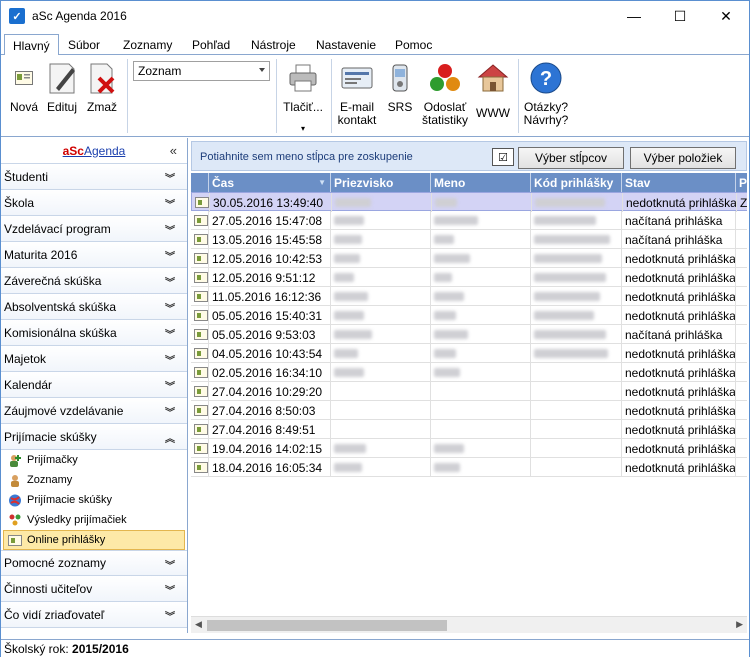  Describe the element at coordinates (469, 391) in the screenshot. I see `table-row: 27.04.2016 10:29:20 nedotknutá prihláška` at that location.